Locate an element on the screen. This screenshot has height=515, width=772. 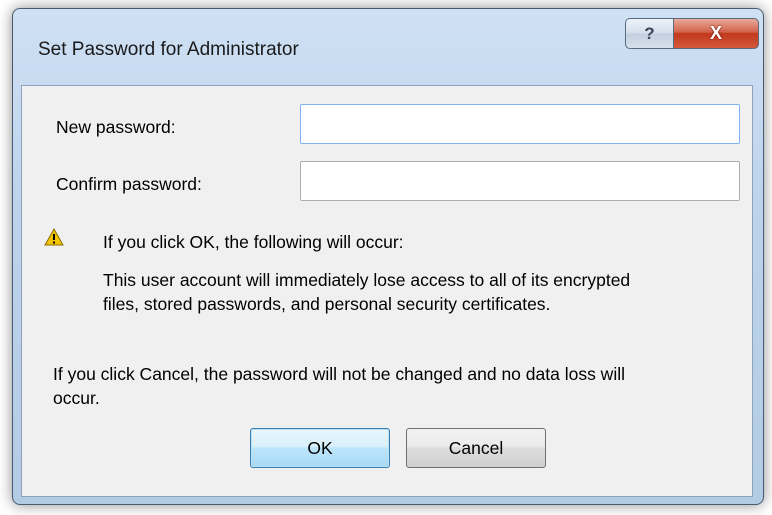
confirm-password-label: Confirm password: is located at coordinates (129, 184).